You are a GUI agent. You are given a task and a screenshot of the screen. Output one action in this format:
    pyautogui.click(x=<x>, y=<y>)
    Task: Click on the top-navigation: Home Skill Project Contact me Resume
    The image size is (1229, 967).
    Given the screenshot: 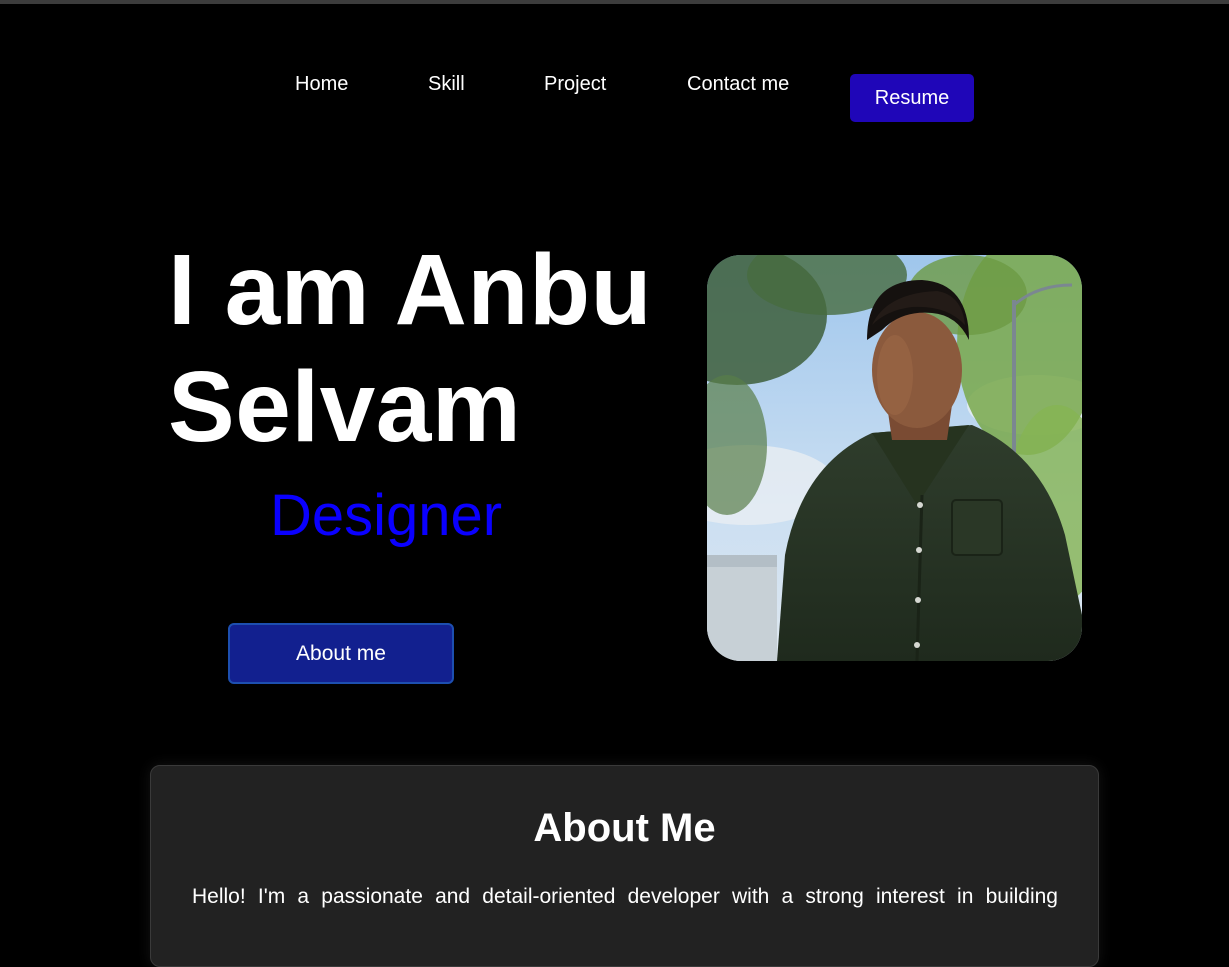 What is the action you would take?
    pyautogui.click(x=614, y=70)
    